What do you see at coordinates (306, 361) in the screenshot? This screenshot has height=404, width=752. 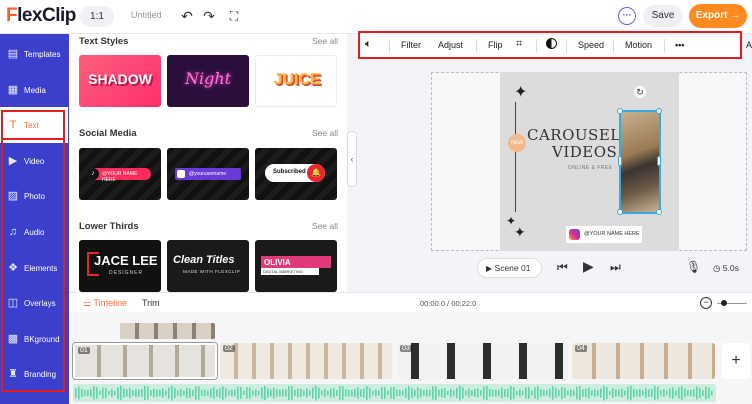 I see `timeline-clip: 02` at bounding box center [306, 361].